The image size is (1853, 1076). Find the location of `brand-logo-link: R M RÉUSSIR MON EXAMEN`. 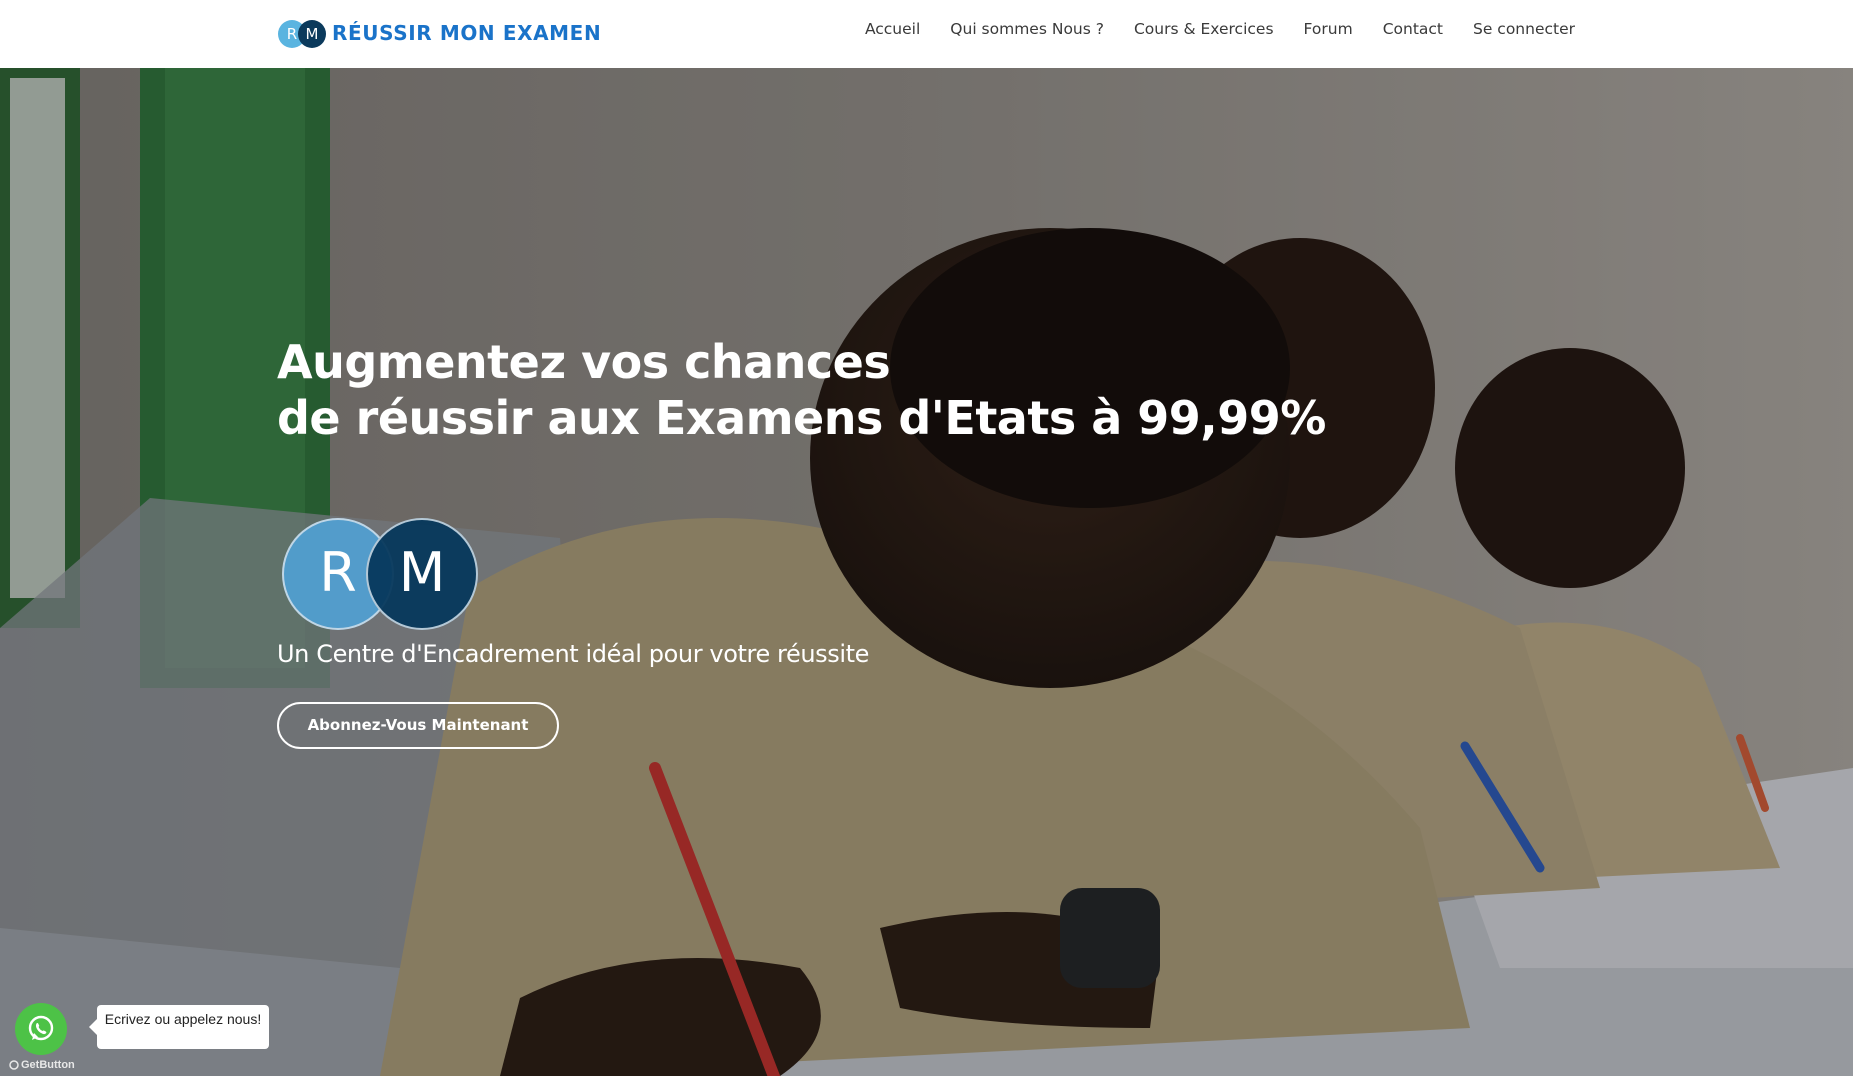

brand-logo-link: R M RÉUSSIR MON EXAMEN is located at coordinates (439, 33).